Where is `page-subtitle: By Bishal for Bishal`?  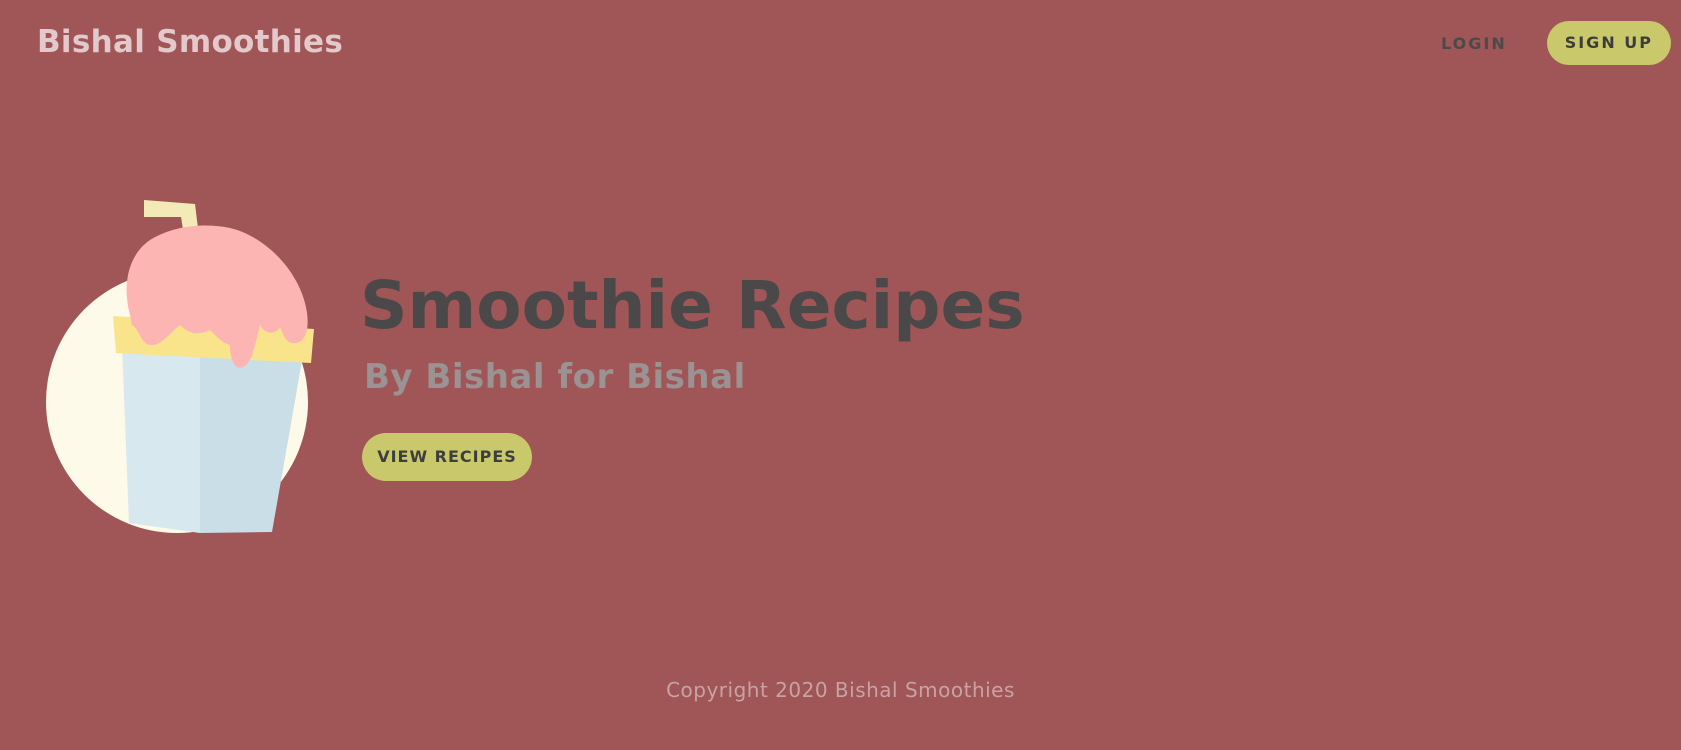 page-subtitle: By Bishal for Bishal is located at coordinates (555, 377).